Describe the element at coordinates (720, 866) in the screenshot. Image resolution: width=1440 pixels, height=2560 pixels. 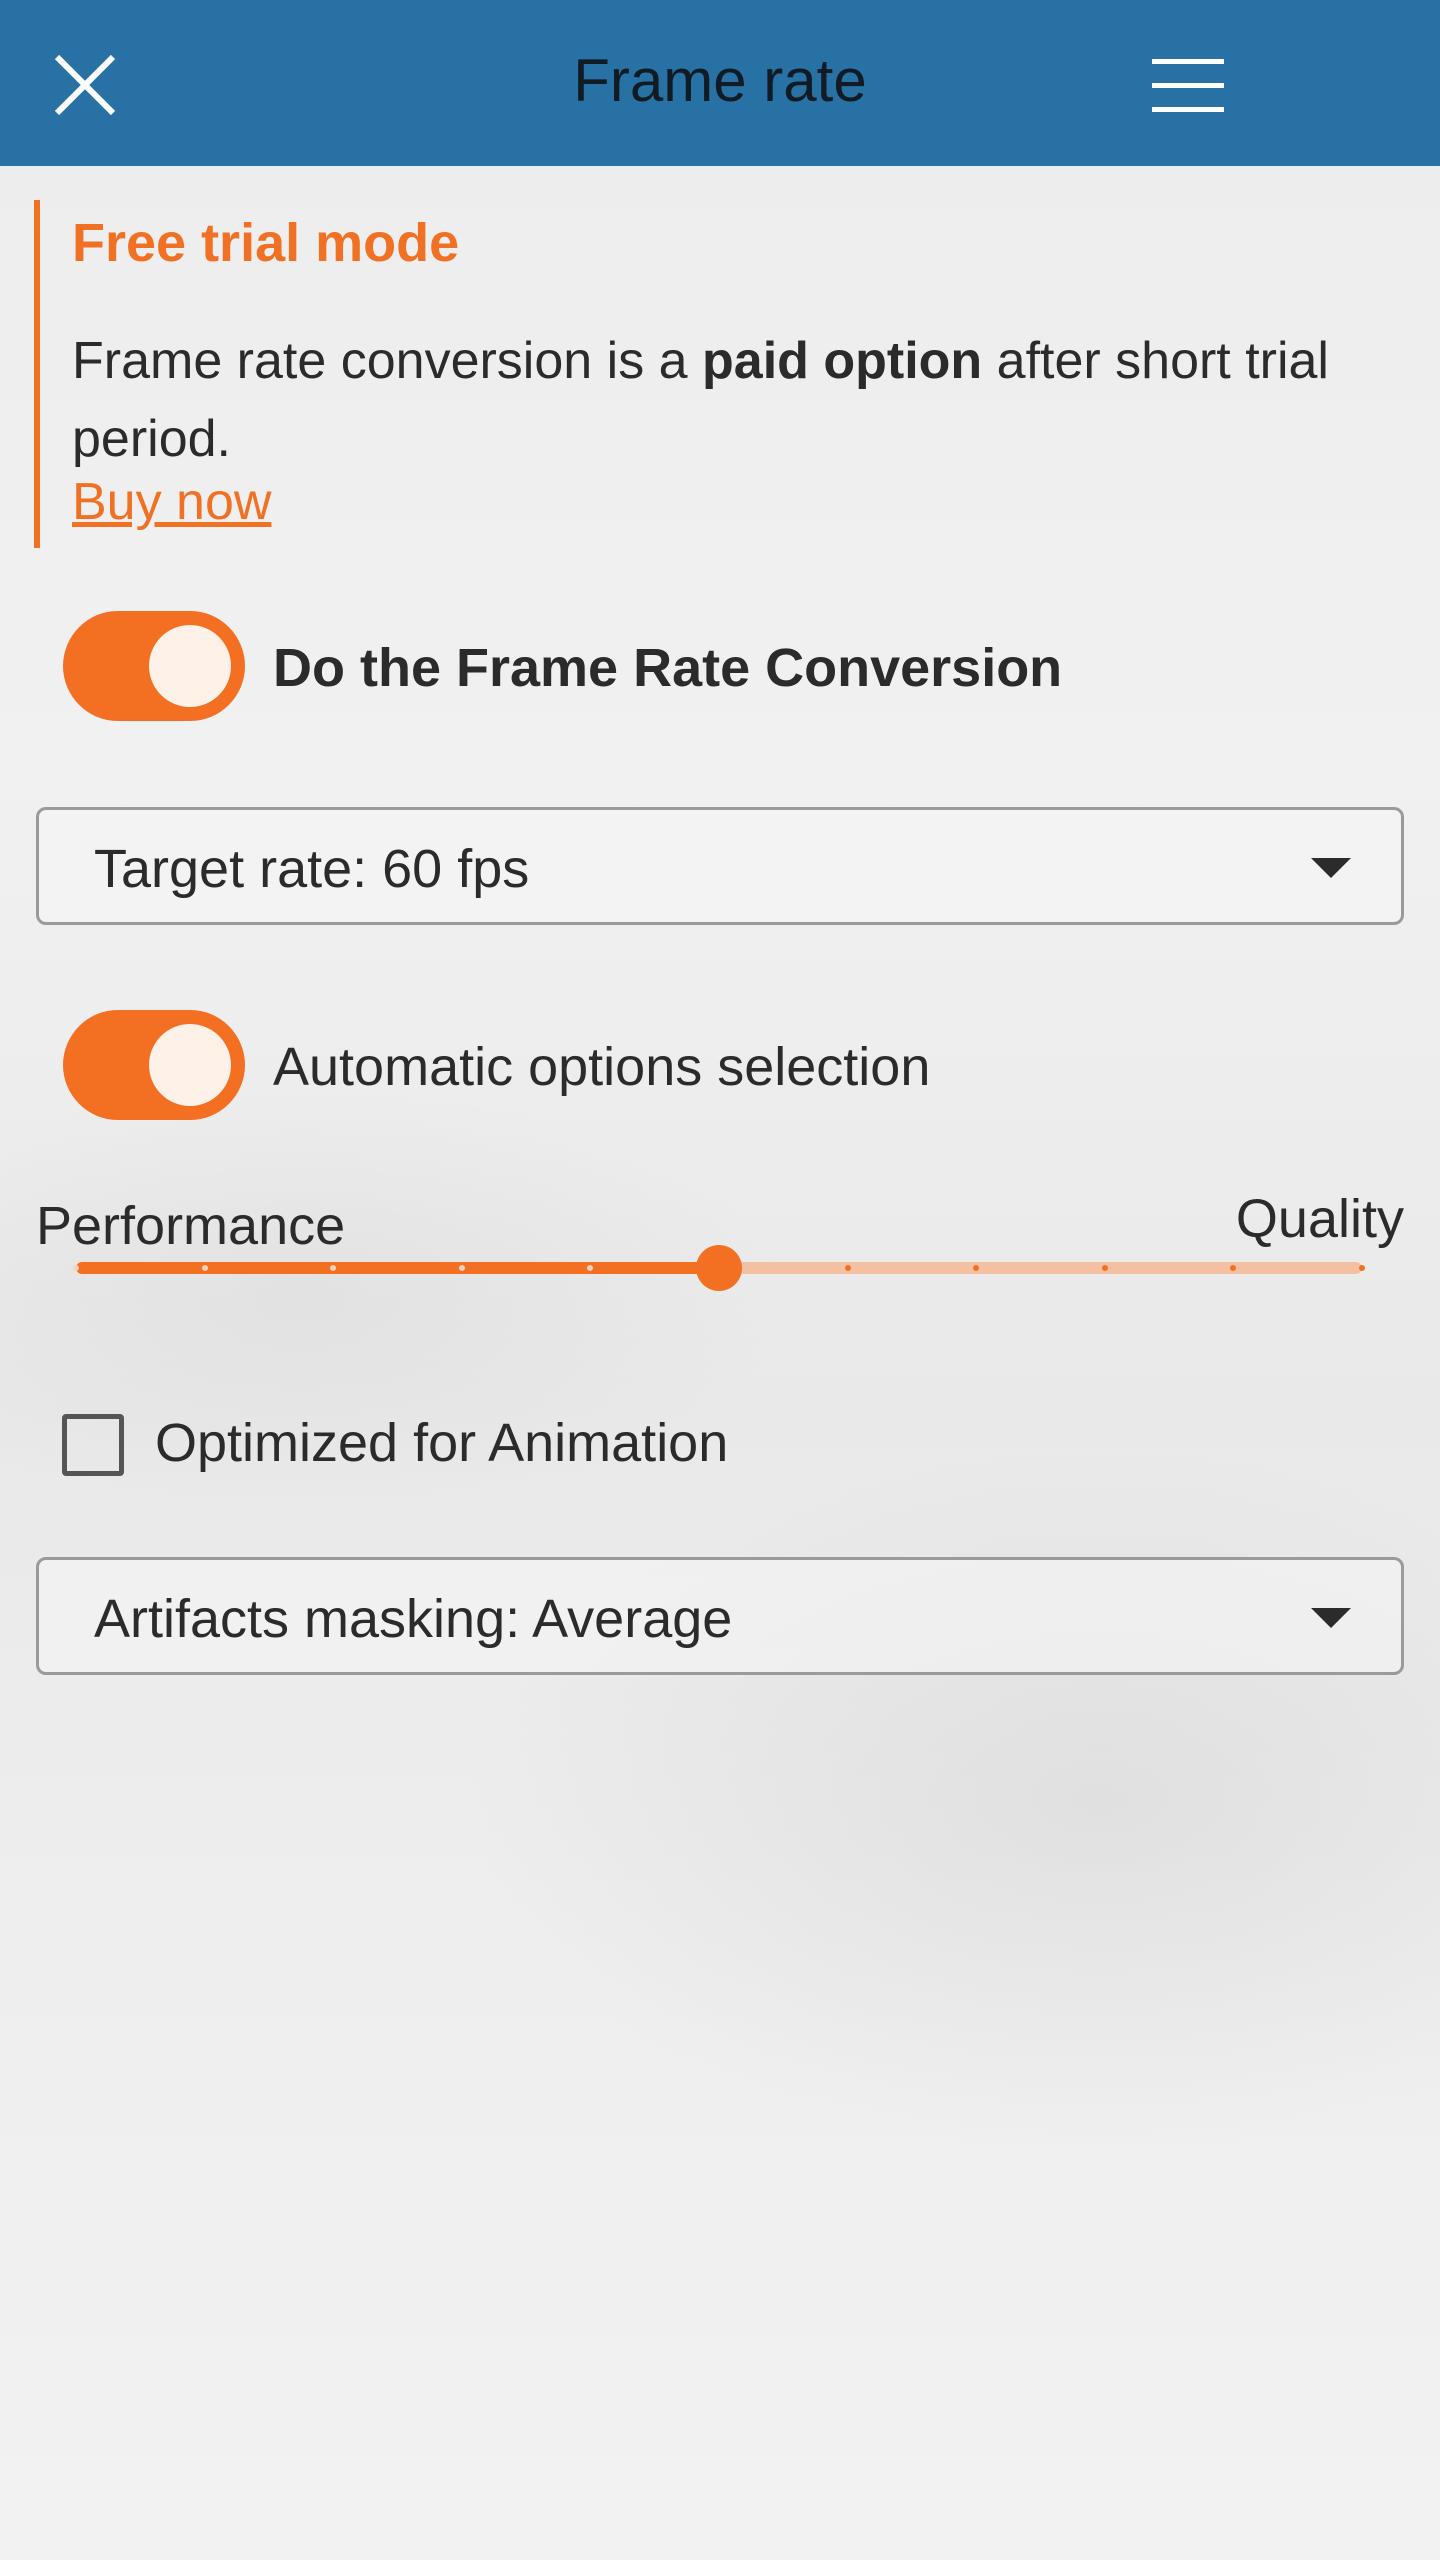
I see `target-rate-select: Target rate: 60 fps` at that location.